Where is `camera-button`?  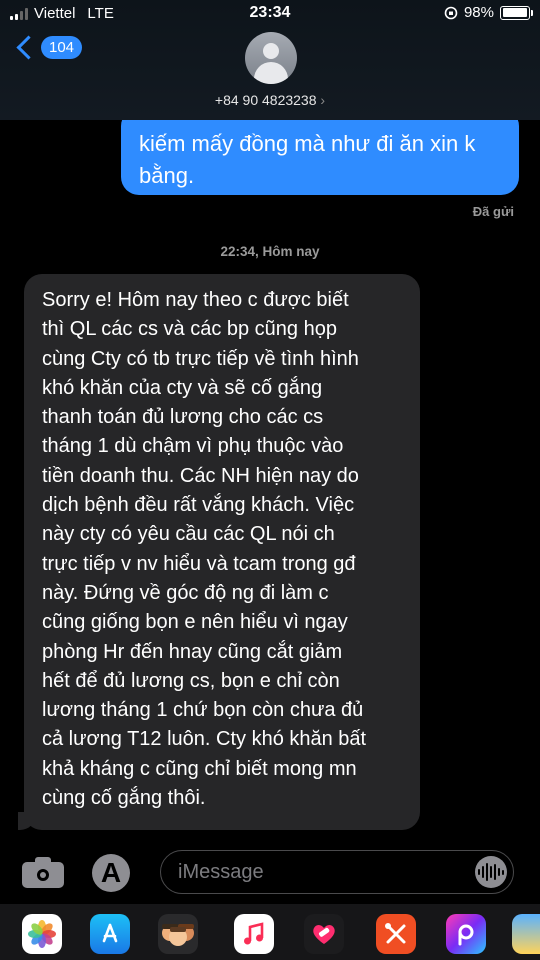 camera-button is located at coordinates (43, 872).